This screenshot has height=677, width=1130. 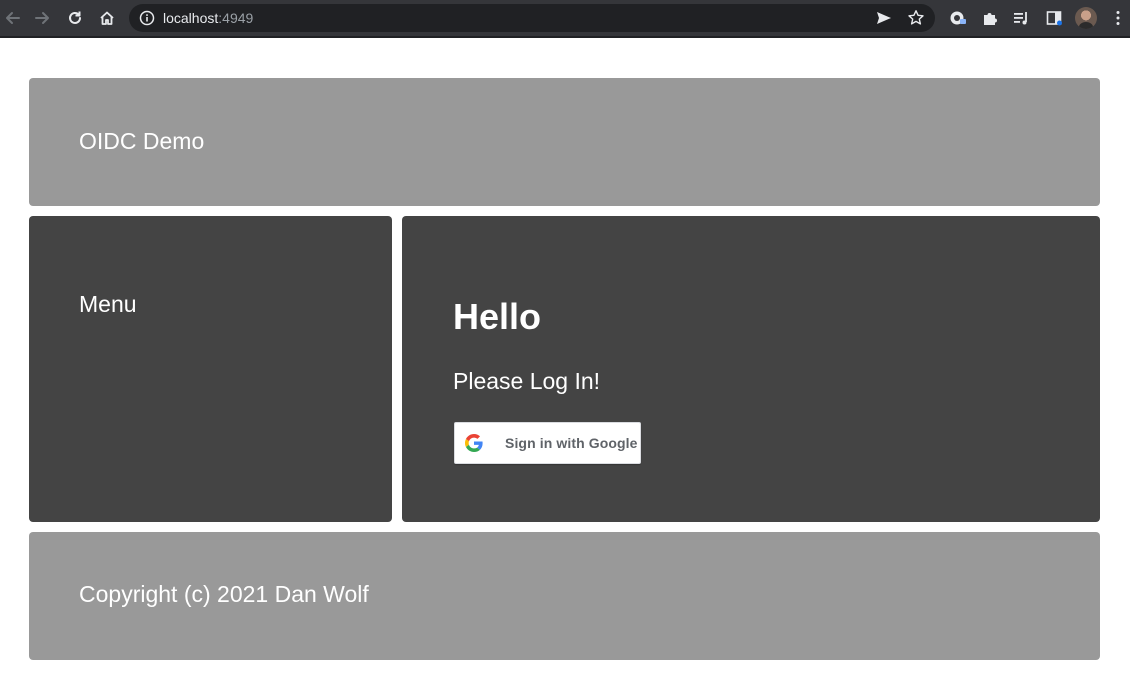 What do you see at coordinates (497, 316) in the screenshot?
I see `main-heading: Hello` at bounding box center [497, 316].